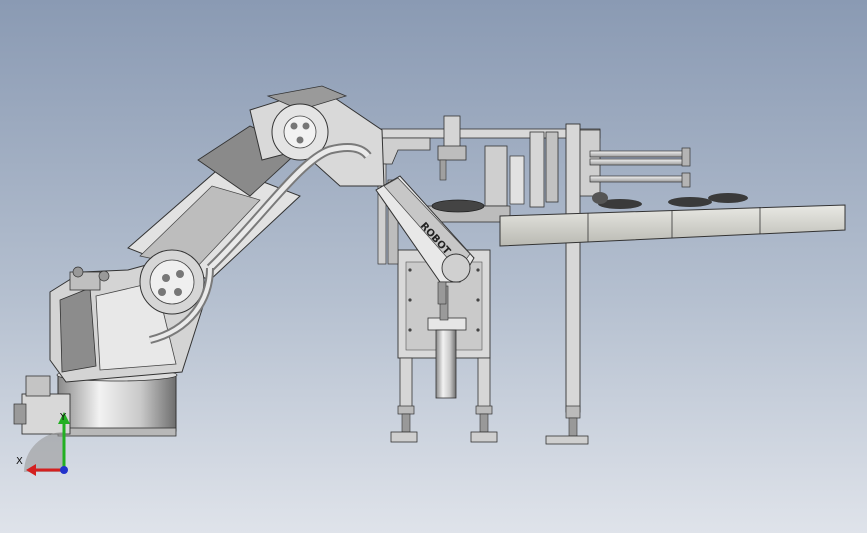 The width and height of the screenshot is (867, 533). Describe the element at coordinates (63, 417) in the screenshot. I see `y-axis-label: Y` at that location.